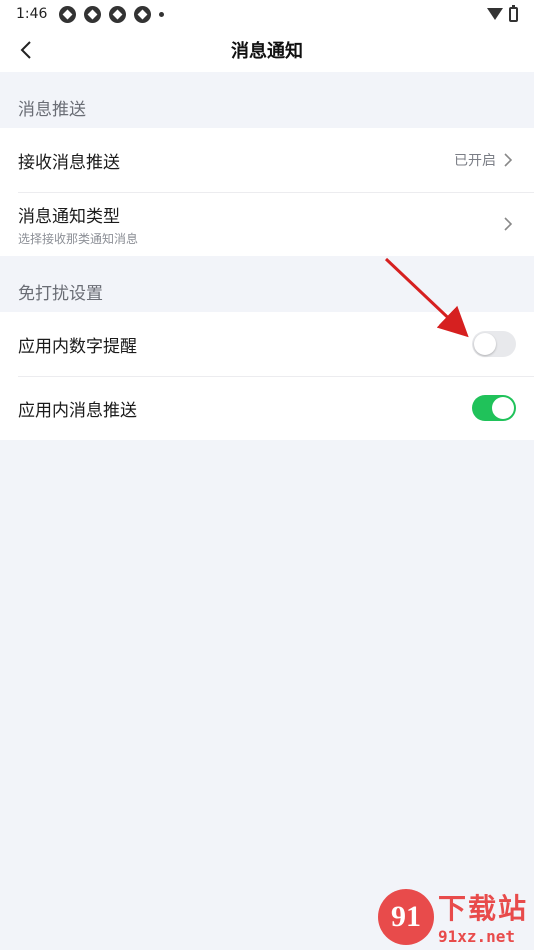 This screenshot has height=950, width=534. I want to click on toggle-knob, so click(503, 408).